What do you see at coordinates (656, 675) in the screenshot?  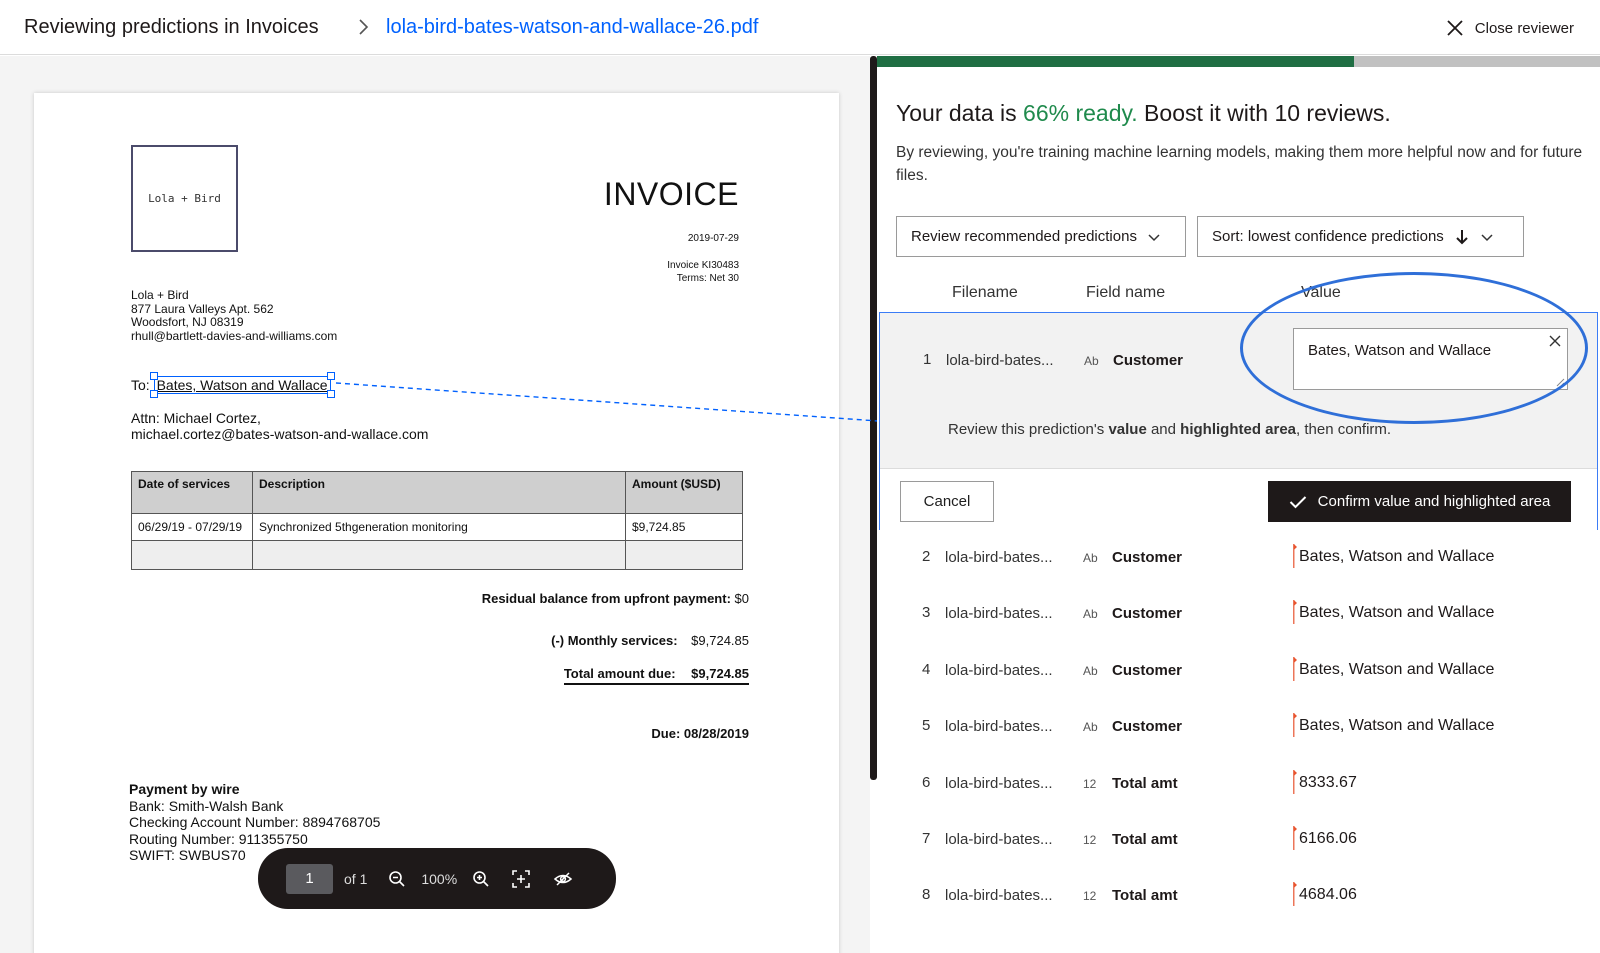 I see `total-amount-due: Total amount due: $9,724.85` at bounding box center [656, 675].